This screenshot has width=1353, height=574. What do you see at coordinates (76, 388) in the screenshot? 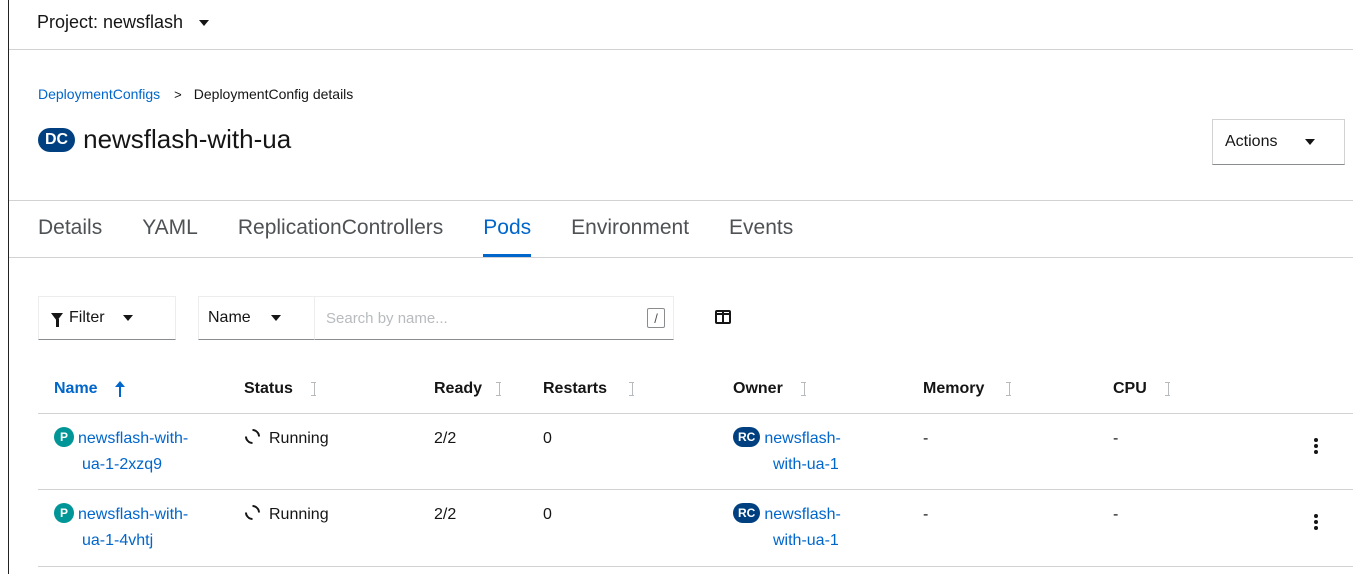
I see `column-header-label: Name` at bounding box center [76, 388].